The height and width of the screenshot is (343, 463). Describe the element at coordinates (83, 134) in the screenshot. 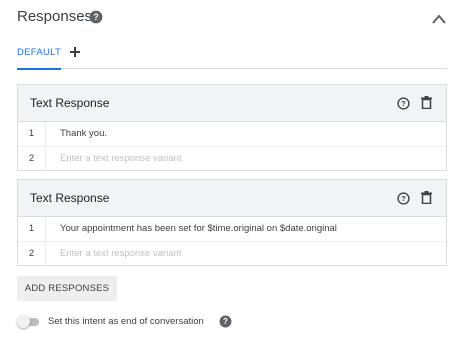

I see `response-text: Thank you.` at that location.